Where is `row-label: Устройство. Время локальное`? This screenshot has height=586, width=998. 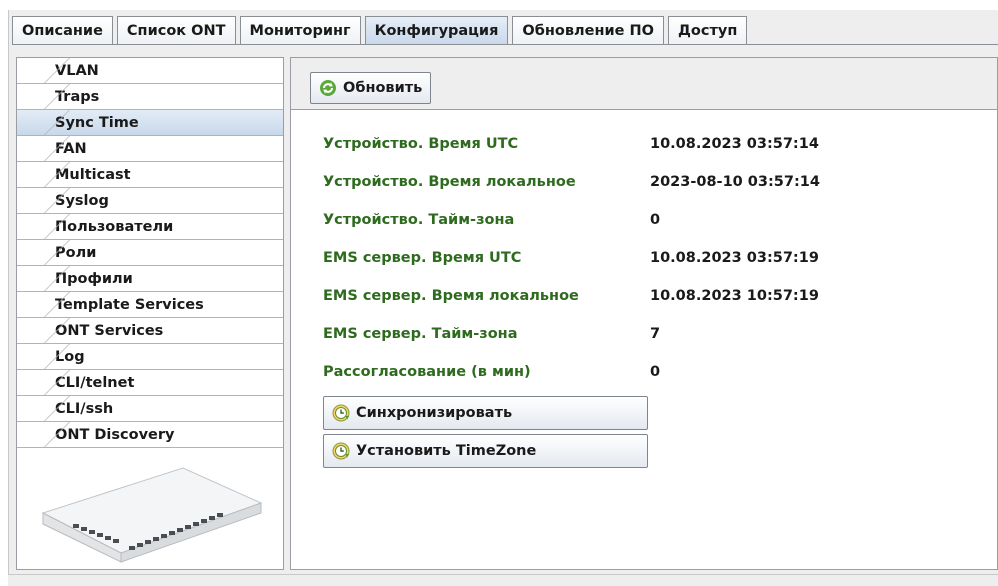 row-label: Устройство. Время локальное is located at coordinates (449, 182).